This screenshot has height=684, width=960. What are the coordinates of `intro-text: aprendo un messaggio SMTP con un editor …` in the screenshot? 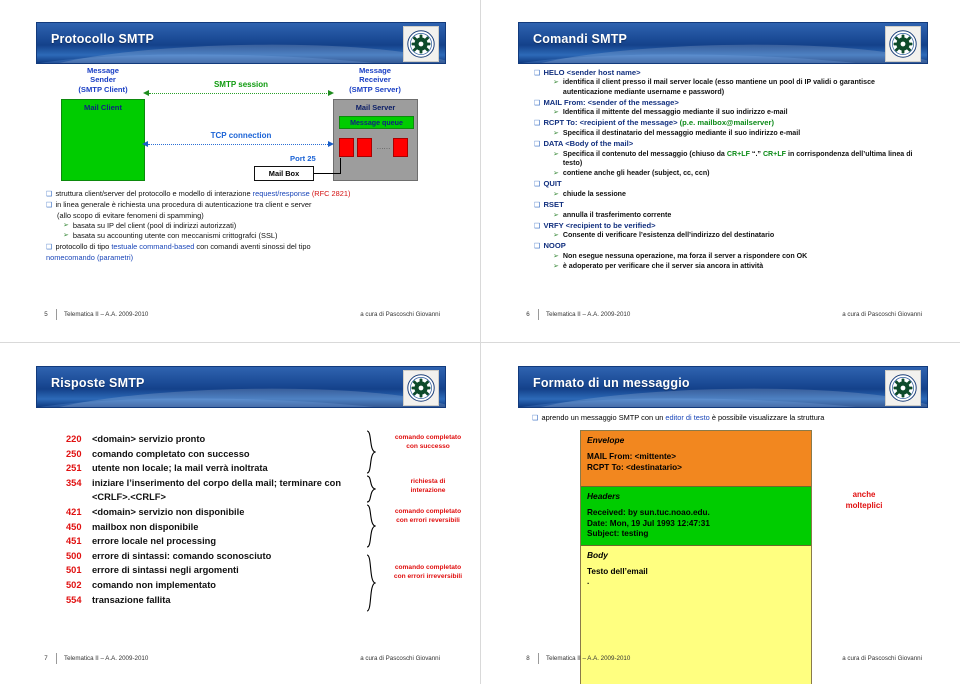 It's located at (682, 417).